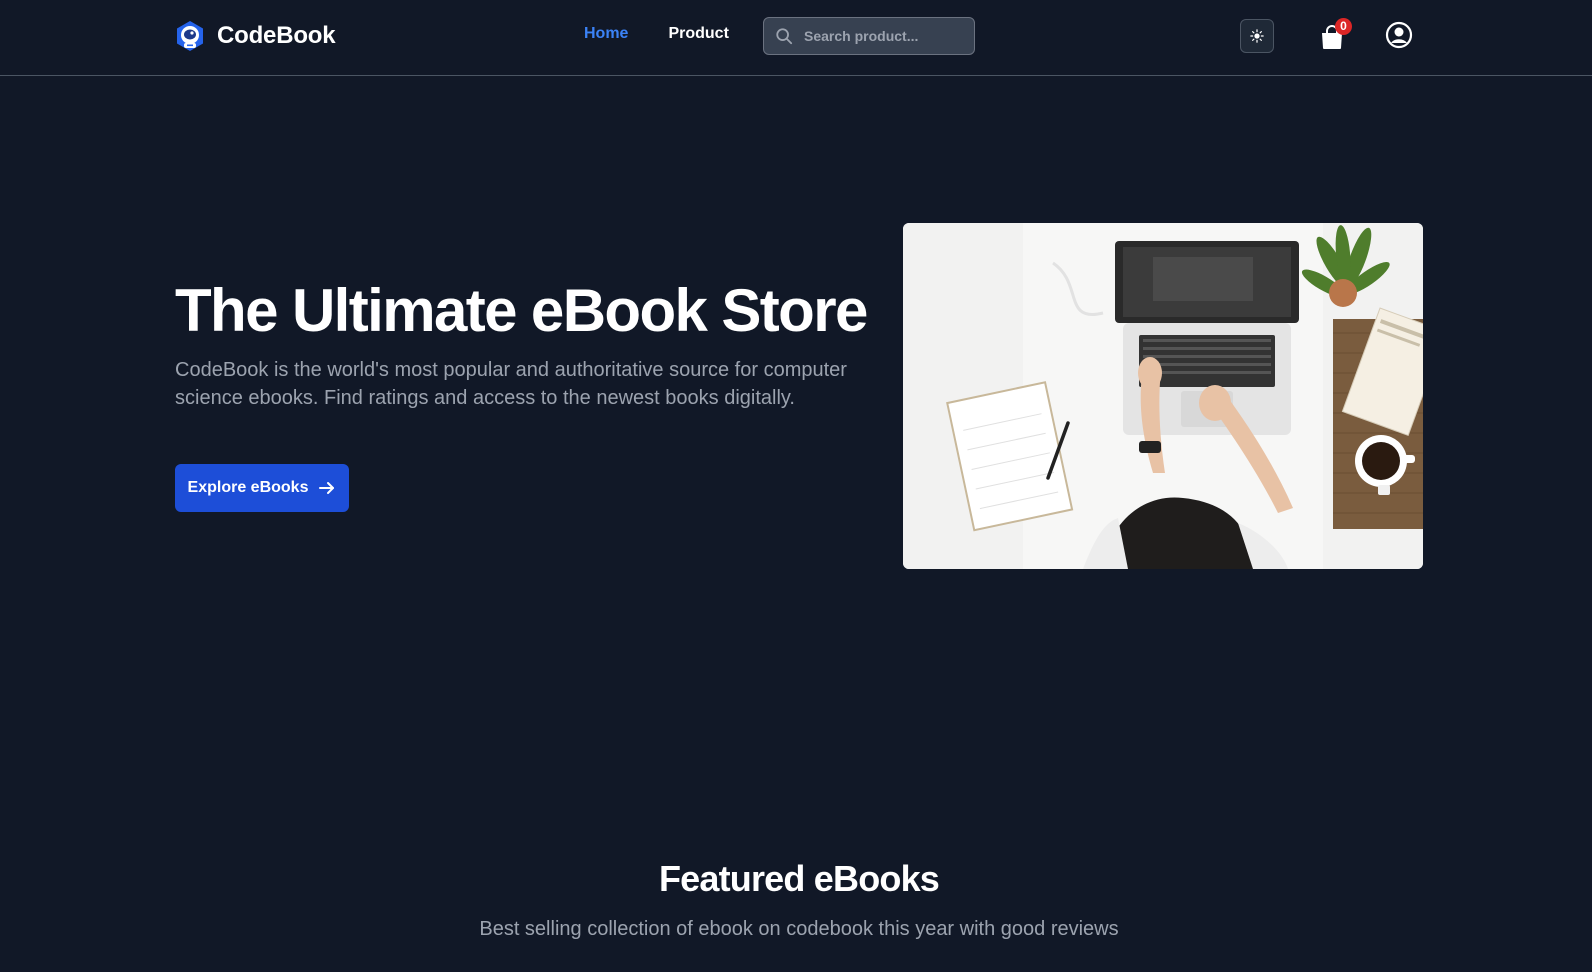 The width and height of the screenshot is (1592, 972). Describe the element at coordinates (1343, 26) in the screenshot. I see `cart-count-badge: 0` at that location.